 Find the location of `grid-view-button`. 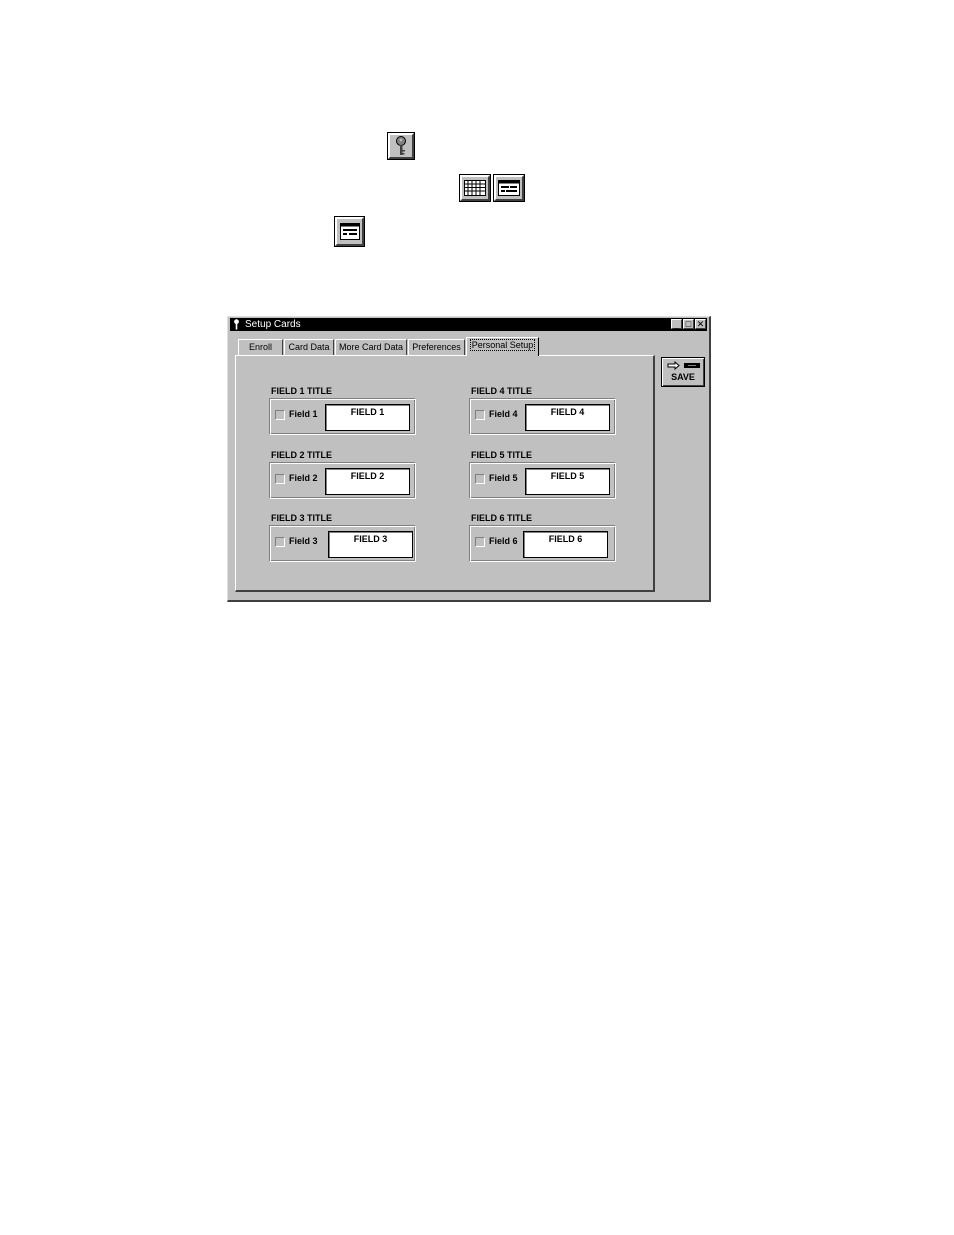

grid-view-button is located at coordinates (475, 188).